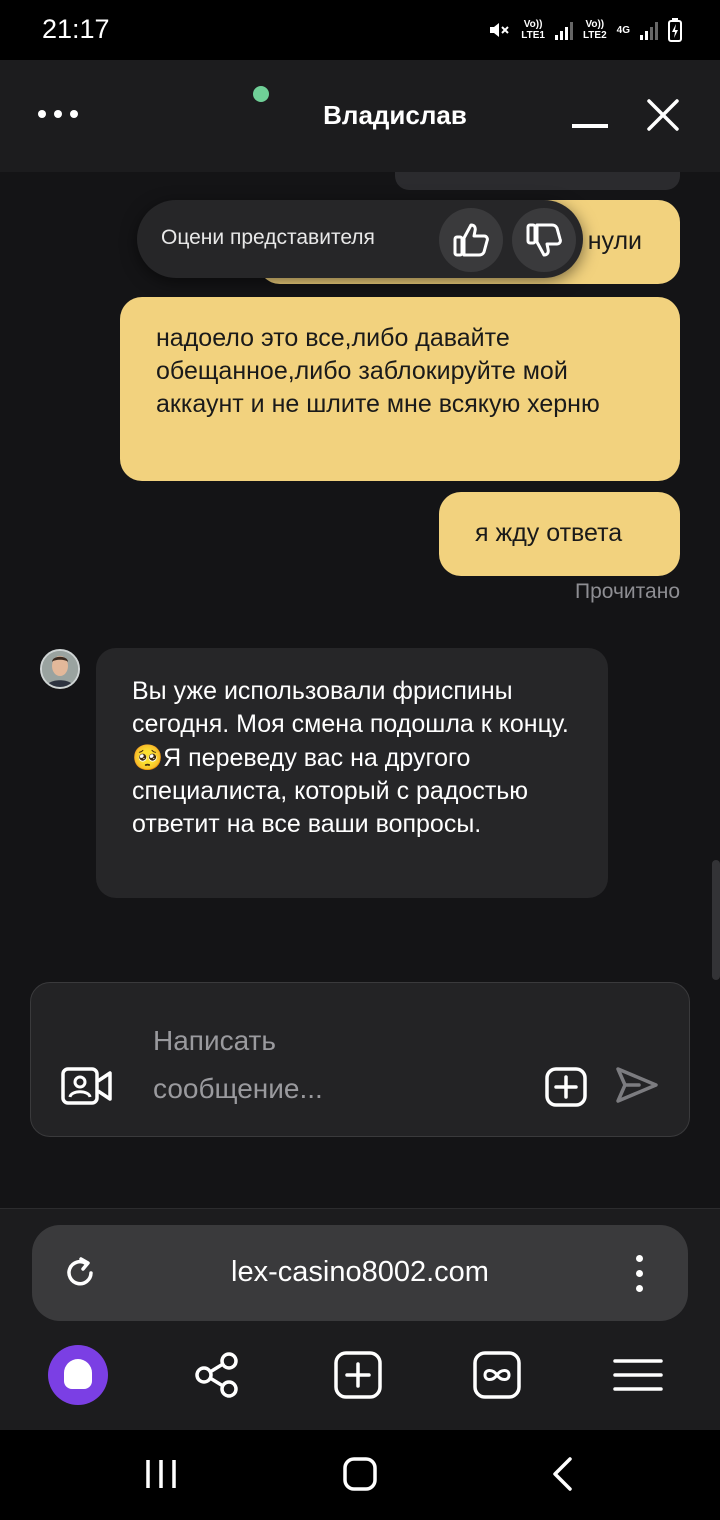 The height and width of the screenshot is (1520, 720). Describe the element at coordinates (499, 30) in the screenshot. I see `mute-icon` at that location.